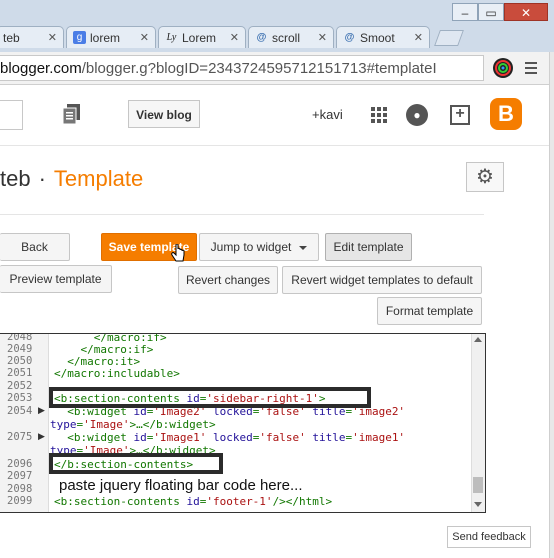 The image size is (554, 558). I want to click on tab-label: lorem, so click(105, 37).